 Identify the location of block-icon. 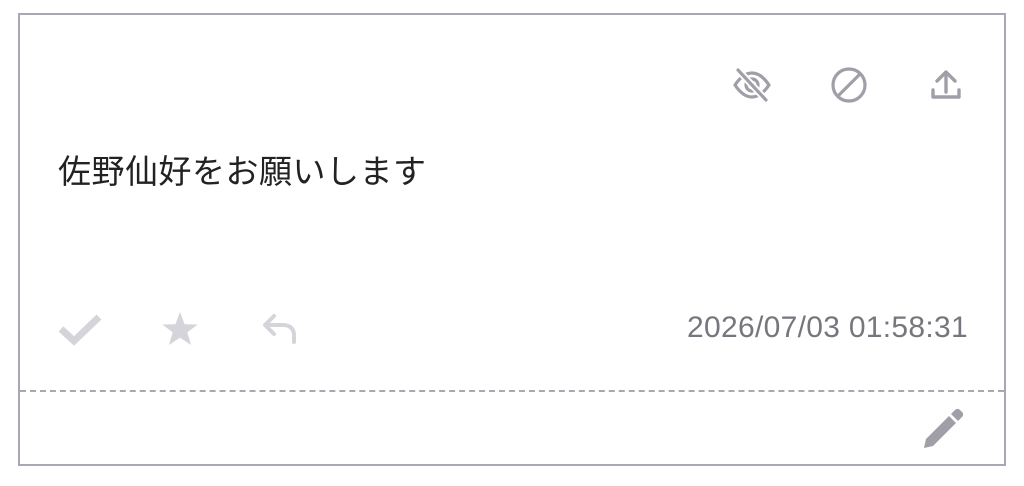
(849, 85).